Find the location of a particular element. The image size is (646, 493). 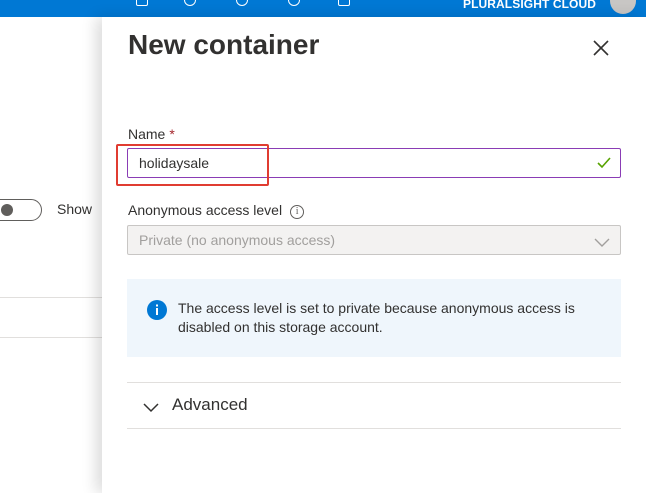

access-level-value: Private (no anonymous access) is located at coordinates (237, 240).